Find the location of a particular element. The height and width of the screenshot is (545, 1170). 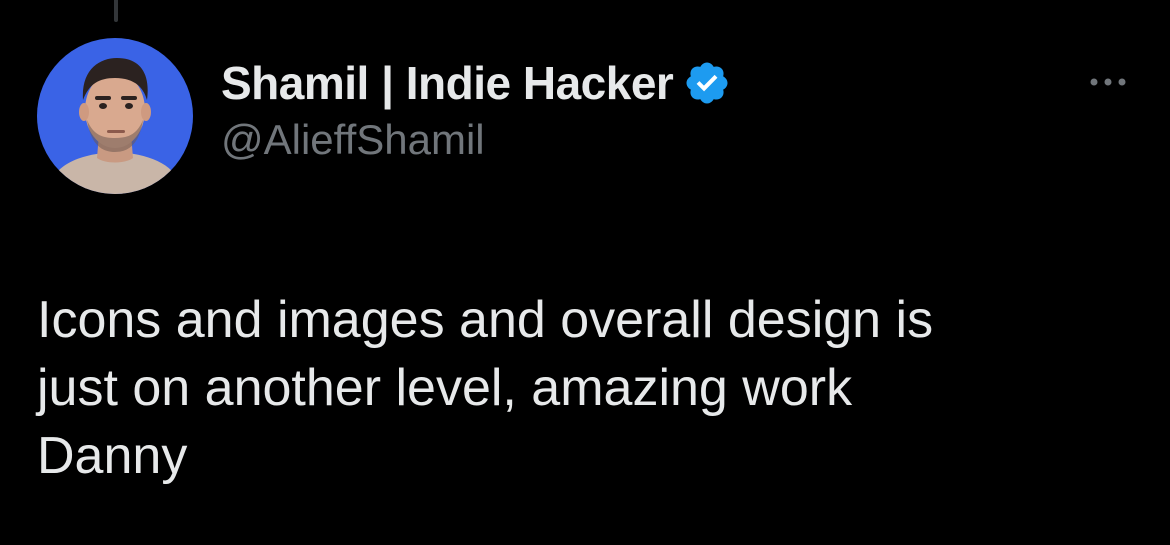

more-horizontal-icon is located at coordinates (1108, 82).